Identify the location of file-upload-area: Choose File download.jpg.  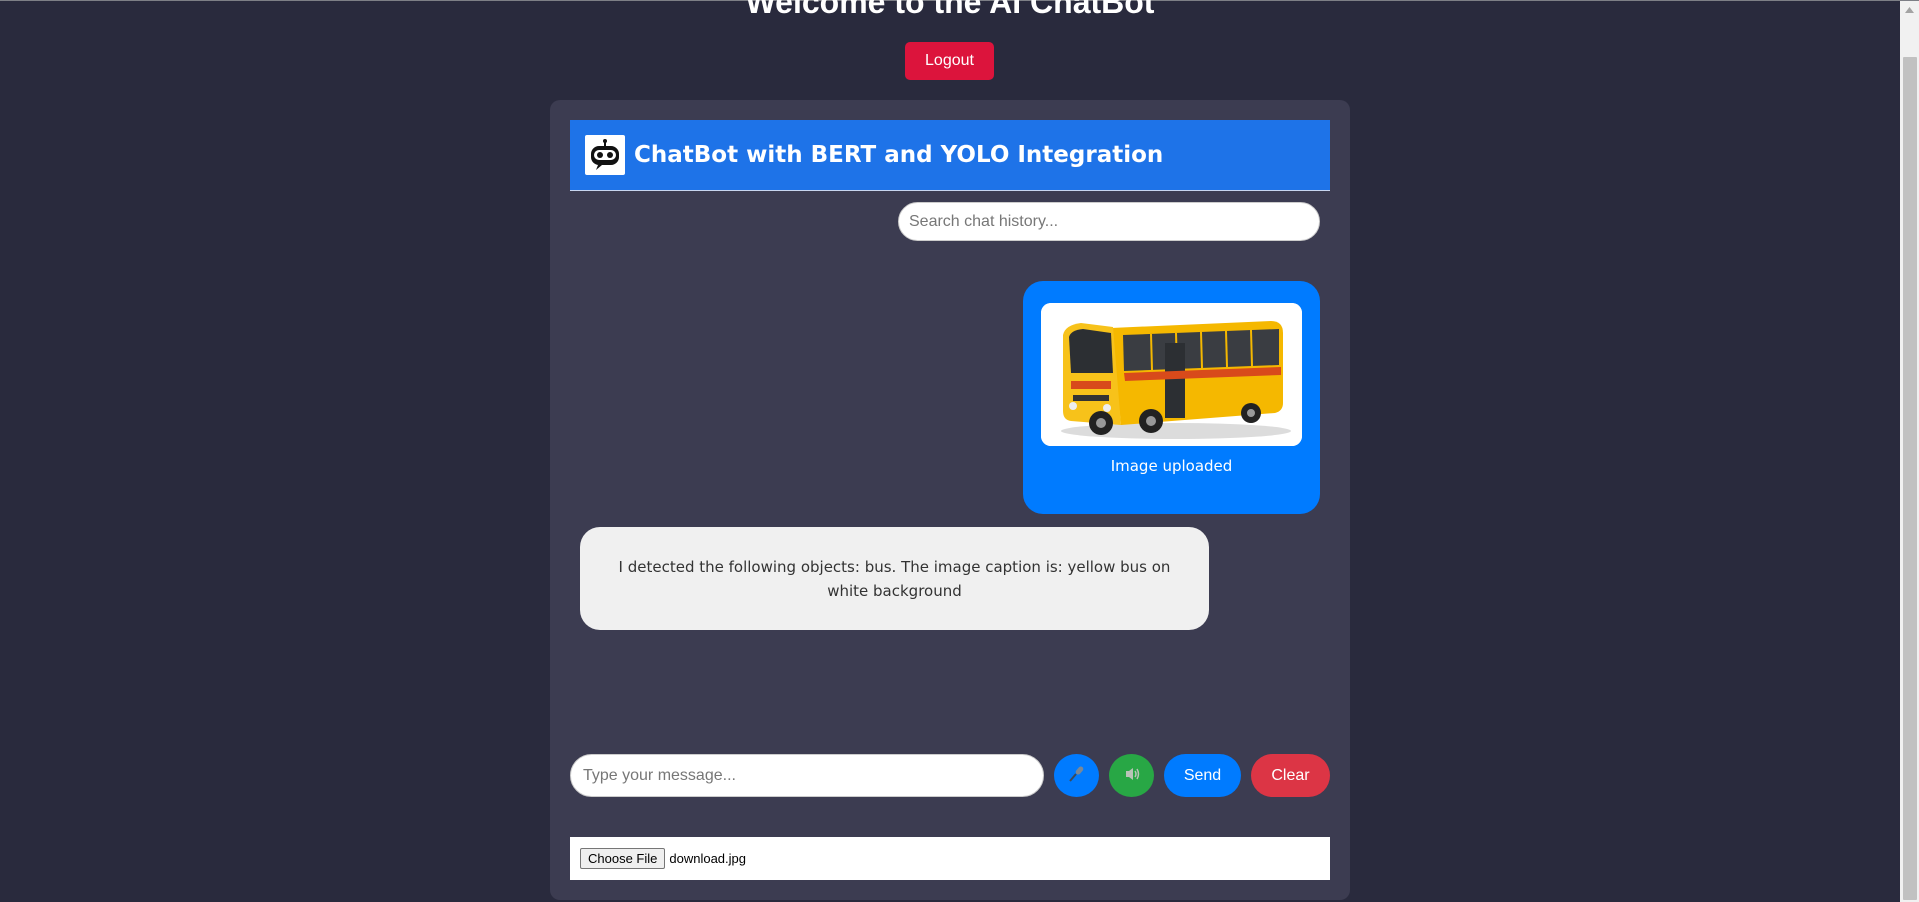
(950, 858).